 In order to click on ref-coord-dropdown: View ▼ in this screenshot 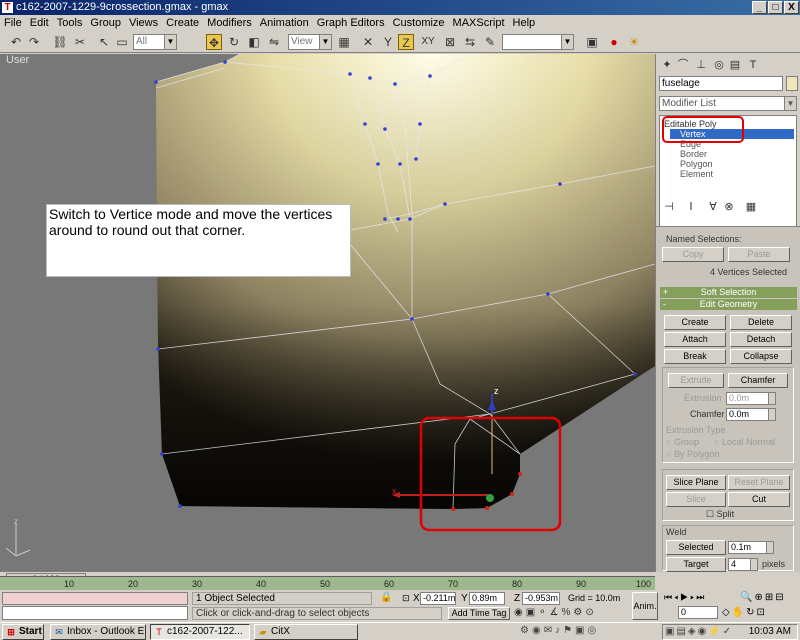, I will do `click(310, 42)`.